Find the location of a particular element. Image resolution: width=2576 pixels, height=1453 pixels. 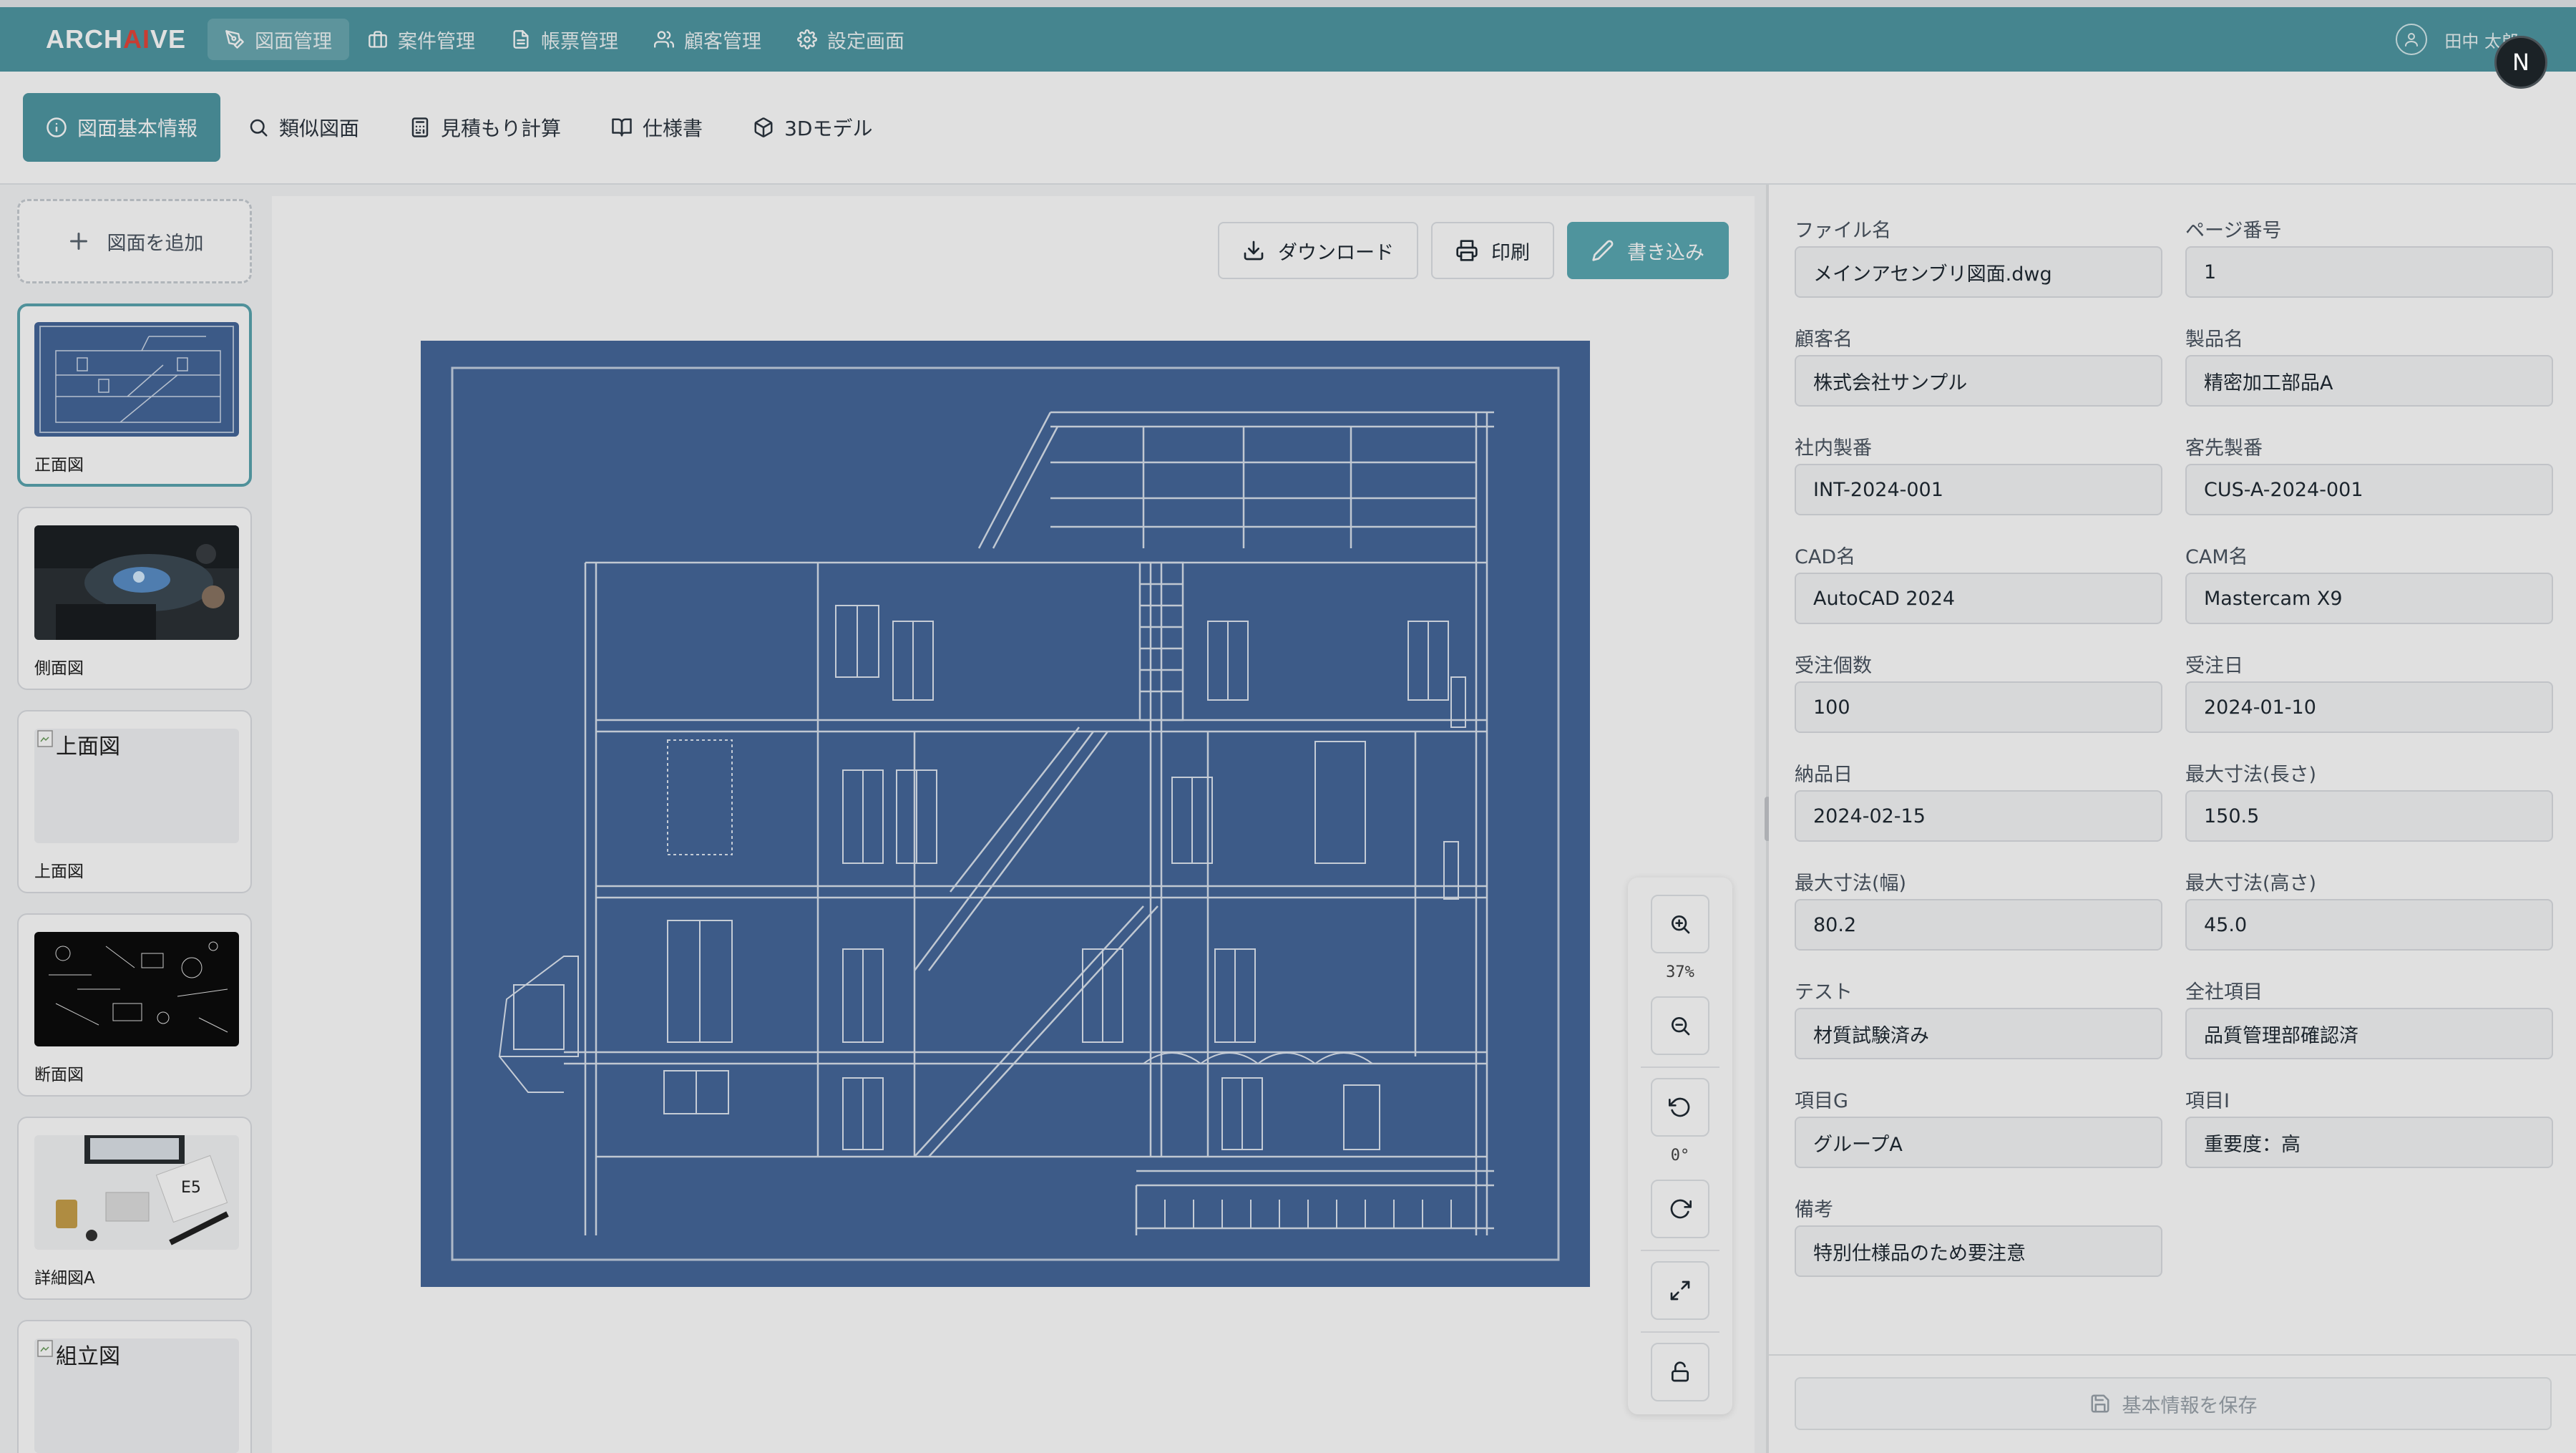

print-label: 印刷 is located at coordinates (1510, 252).